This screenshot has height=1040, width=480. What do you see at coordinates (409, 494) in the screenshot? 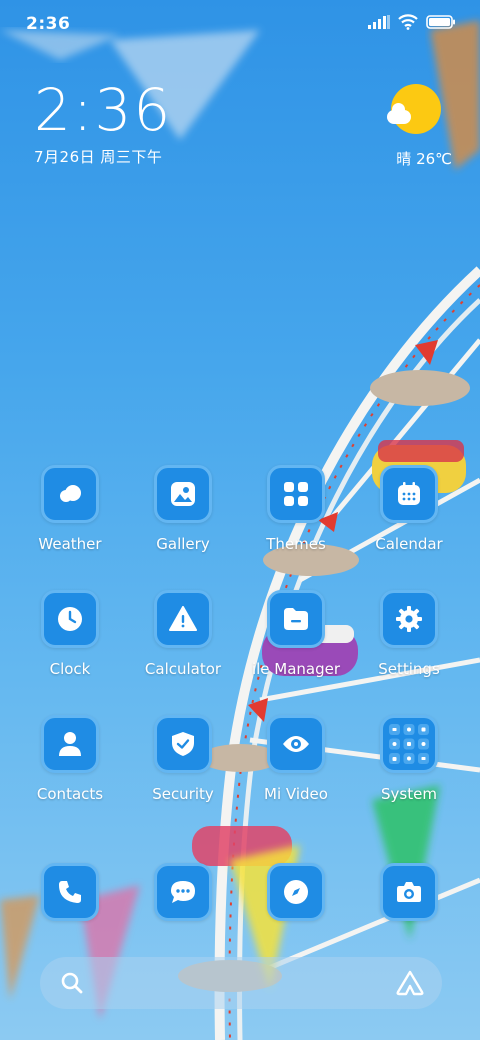
I see `calendar-icon` at bounding box center [409, 494].